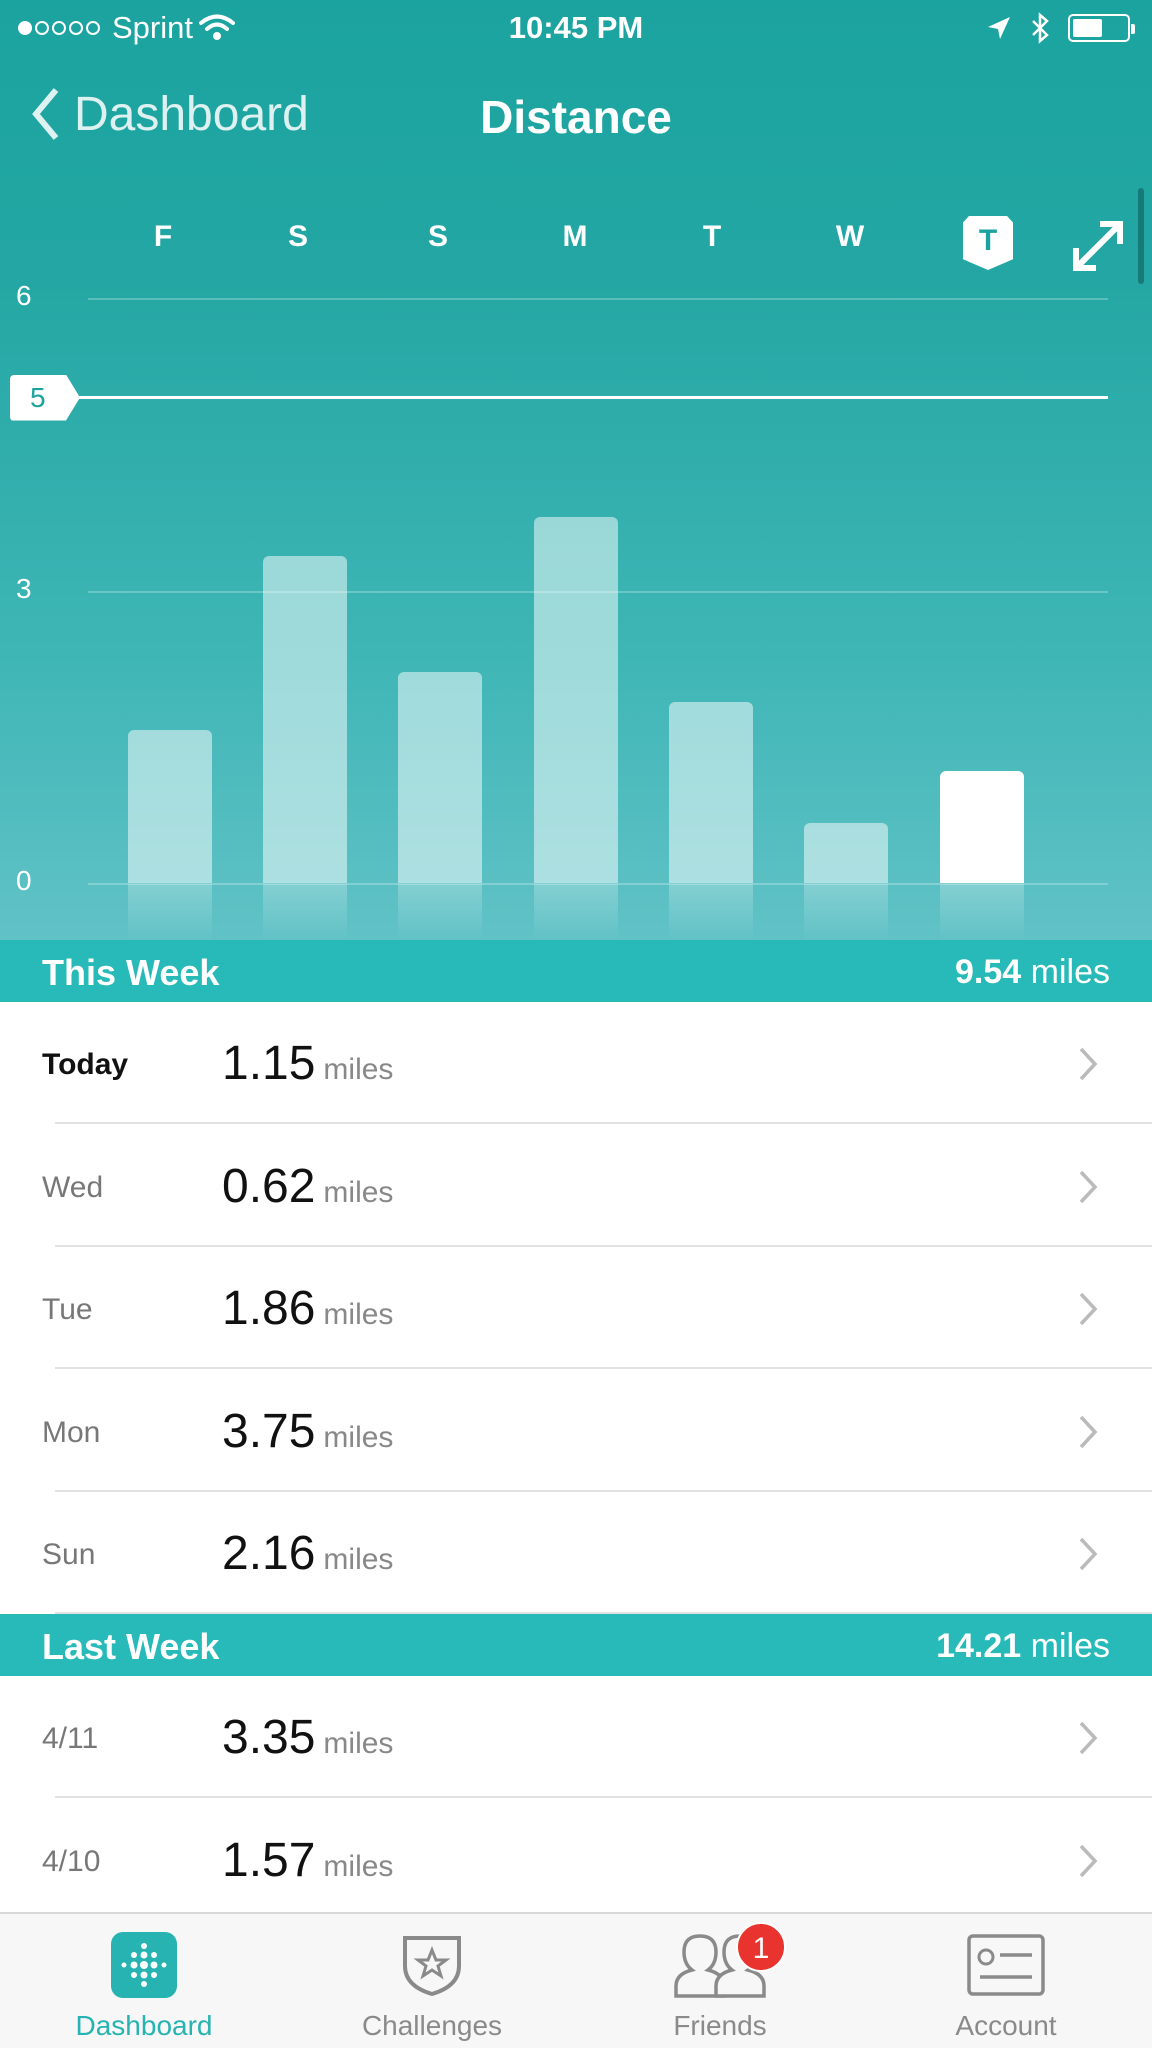 The image size is (1152, 2048). What do you see at coordinates (73, 1187) in the screenshot?
I see `row-day: Wed` at bounding box center [73, 1187].